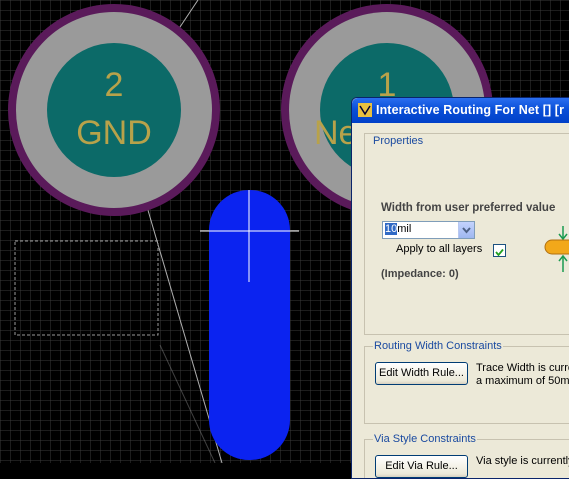 The height and width of the screenshot is (479, 569). I want to click on dialog-title-icon, so click(365, 110).